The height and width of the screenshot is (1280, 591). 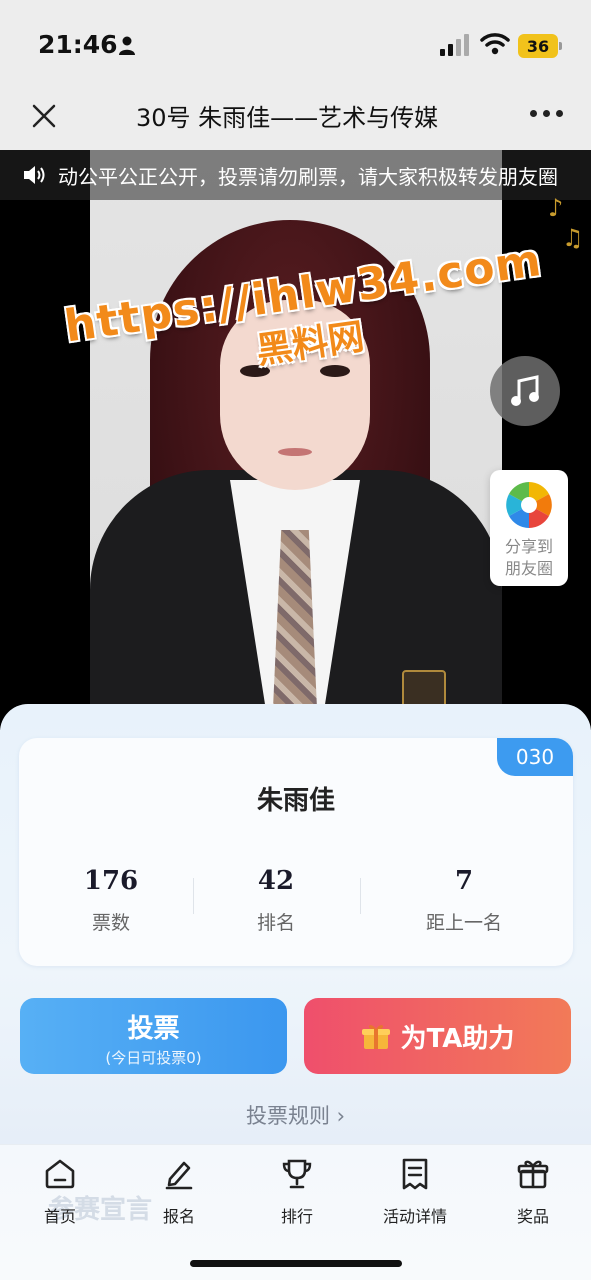 I want to click on page-title: 30号 朱雨佳——艺术与传媒, so click(x=287, y=118).